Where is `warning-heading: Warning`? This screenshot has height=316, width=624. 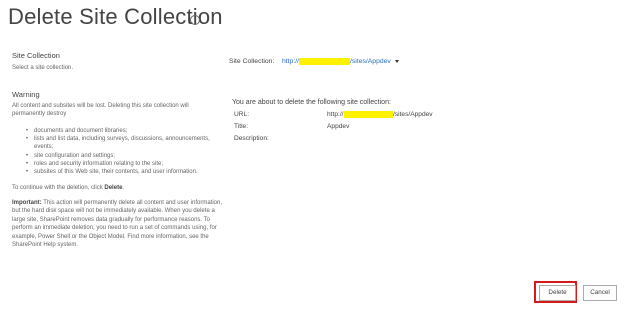
warning-heading: Warning is located at coordinates (26, 94).